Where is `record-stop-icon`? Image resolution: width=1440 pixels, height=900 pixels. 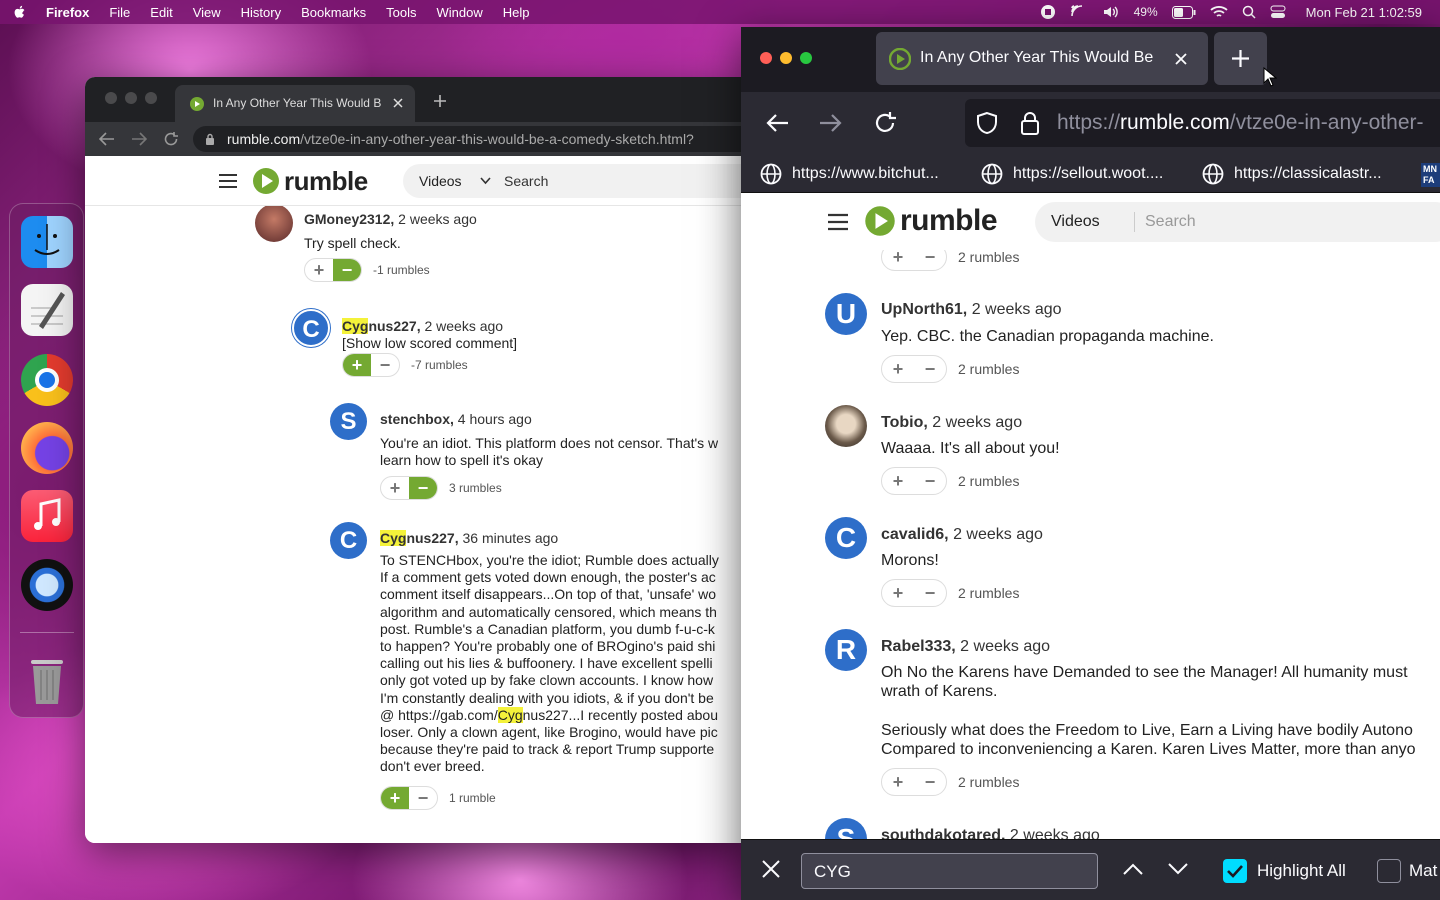
record-stop-icon is located at coordinates (1048, 12).